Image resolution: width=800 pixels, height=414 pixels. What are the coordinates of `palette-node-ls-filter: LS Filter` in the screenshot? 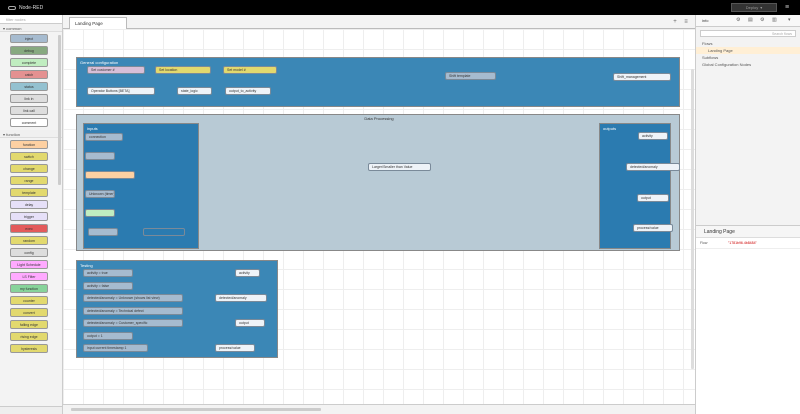 It's located at (29, 276).